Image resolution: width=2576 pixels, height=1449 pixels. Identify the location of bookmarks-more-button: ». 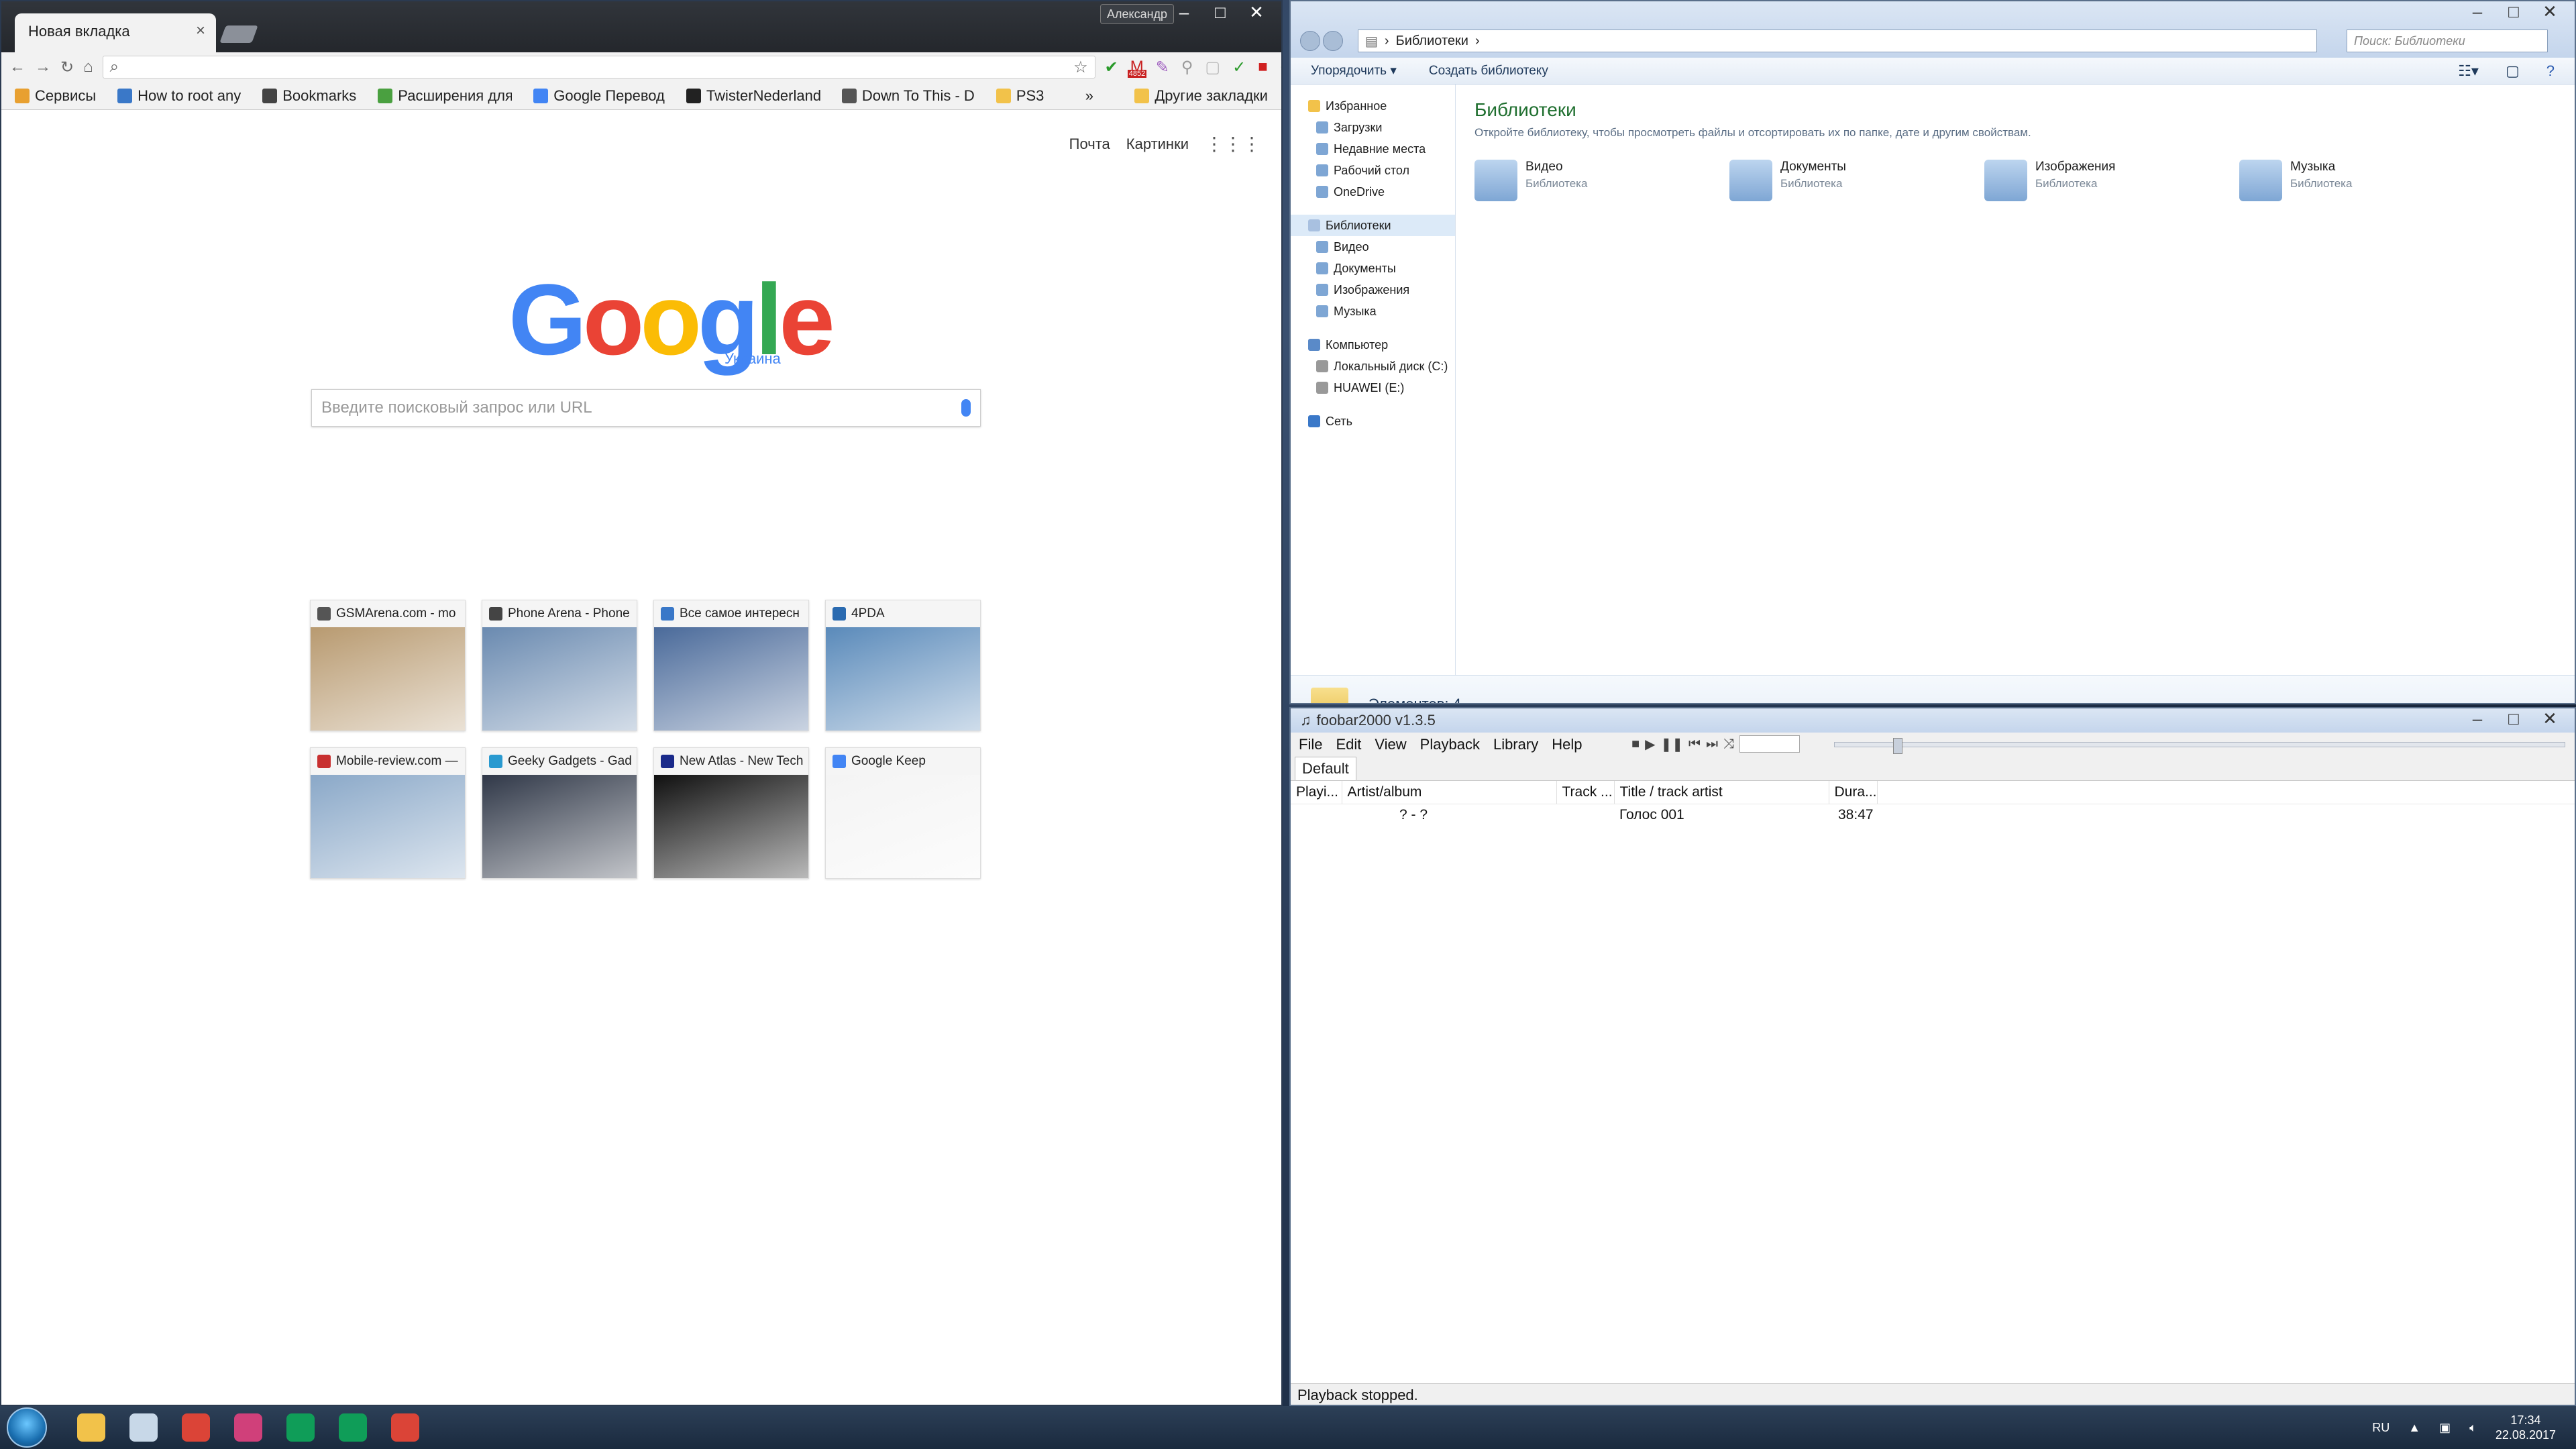
(1089, 96).